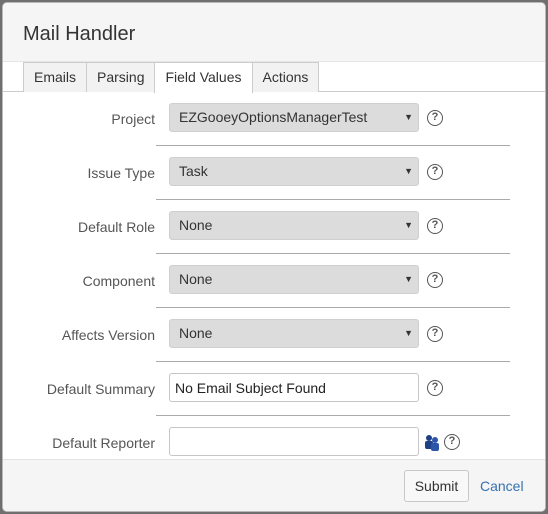 The height and width of the screenshot is (514, 548). I want to click on tab-emails: Emails, so click(55, 77).